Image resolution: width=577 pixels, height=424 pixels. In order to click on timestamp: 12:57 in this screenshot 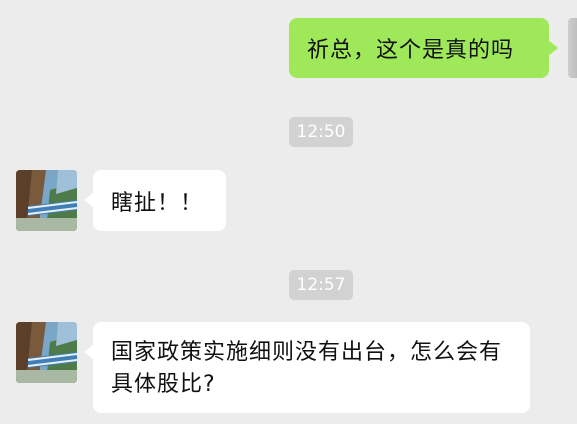, I will do `click(321, 285)`.